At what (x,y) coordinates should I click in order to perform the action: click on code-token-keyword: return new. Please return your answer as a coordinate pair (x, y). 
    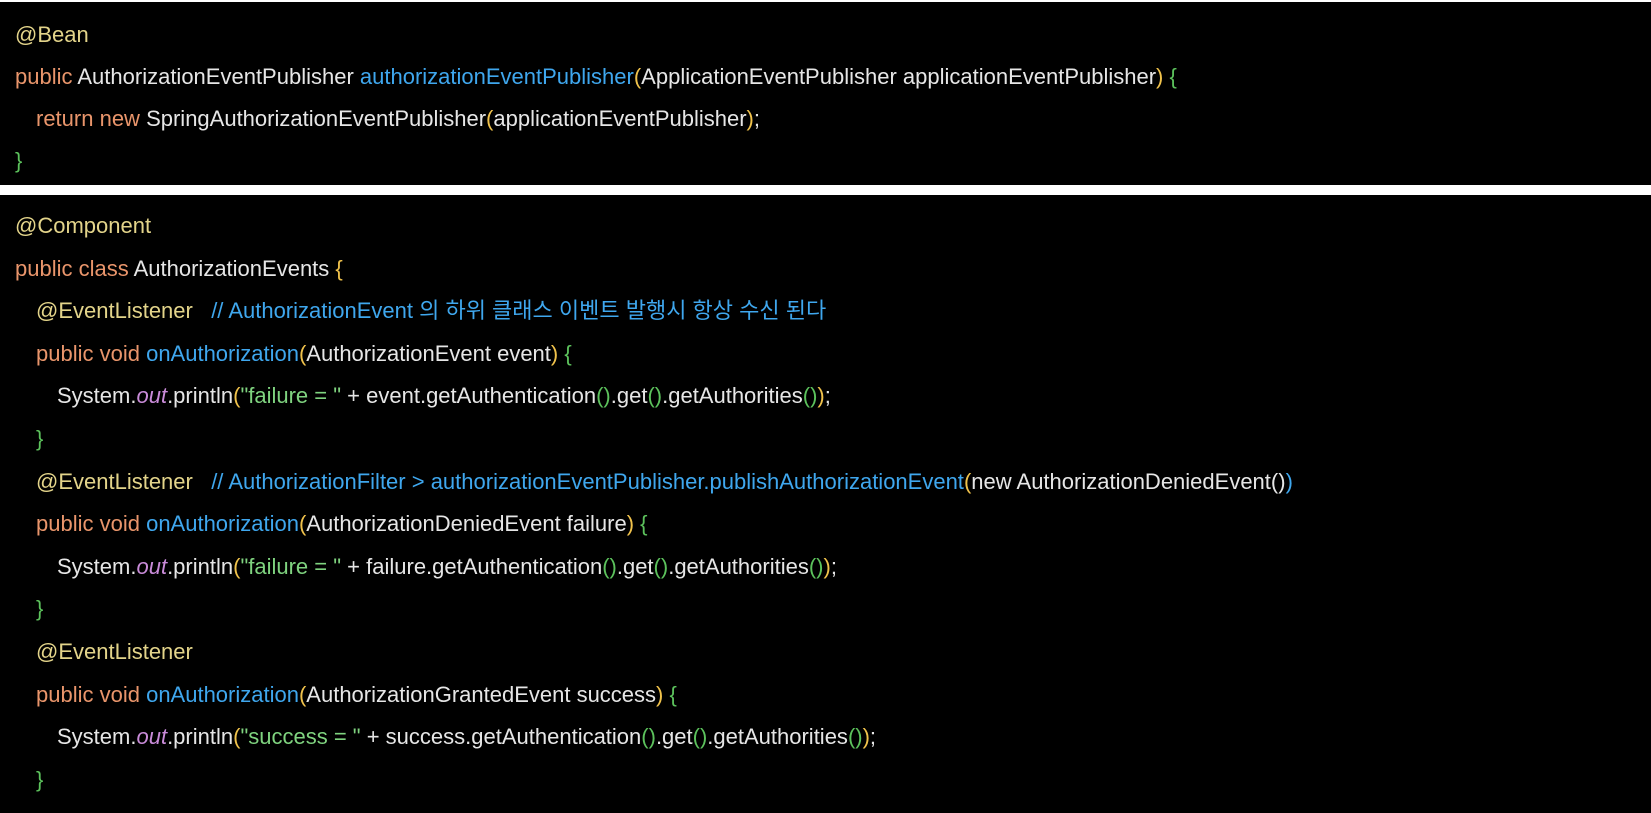
    Looking at the image, I should click on (88, 118).